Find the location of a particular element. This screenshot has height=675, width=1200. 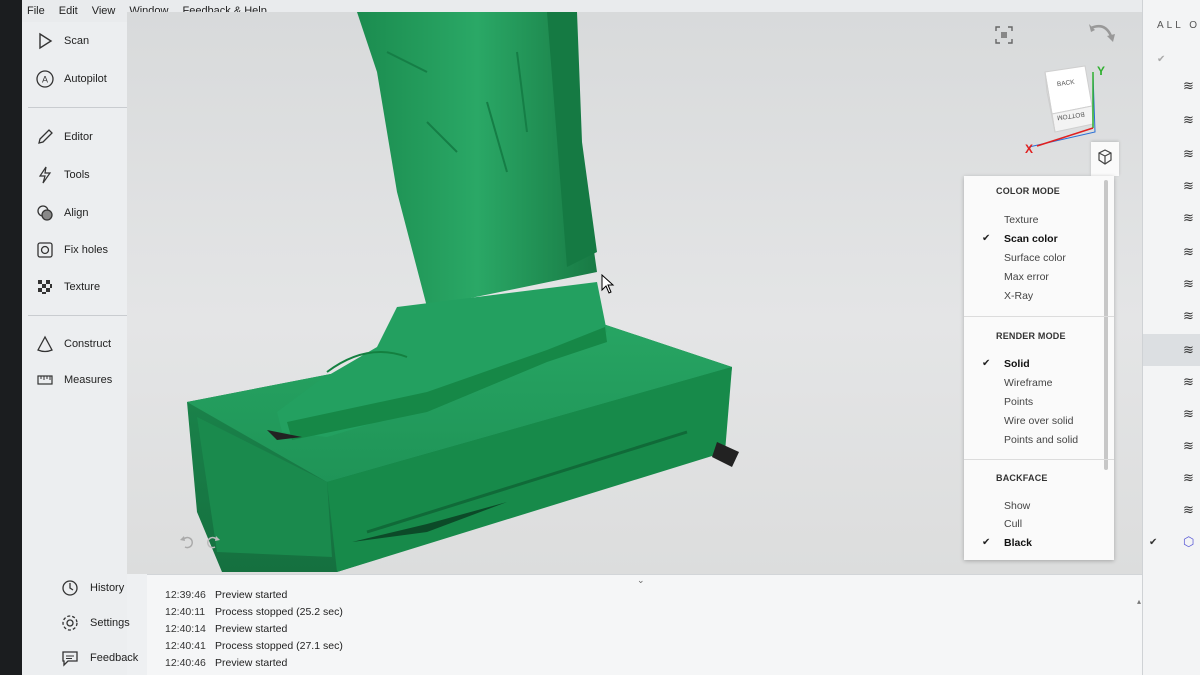

log-entry: 12:39:46 Preview started is located at coordinates (226, 595).